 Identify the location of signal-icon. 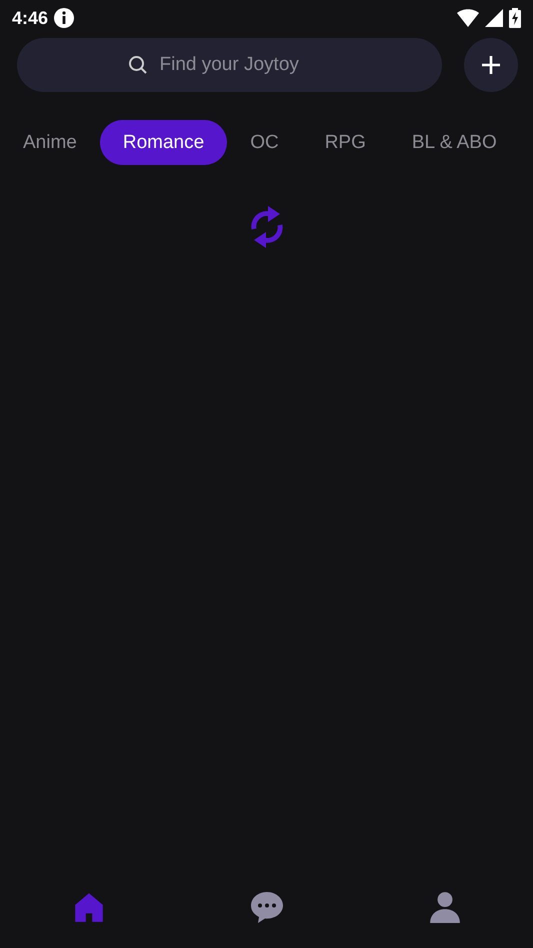
(494, 18).